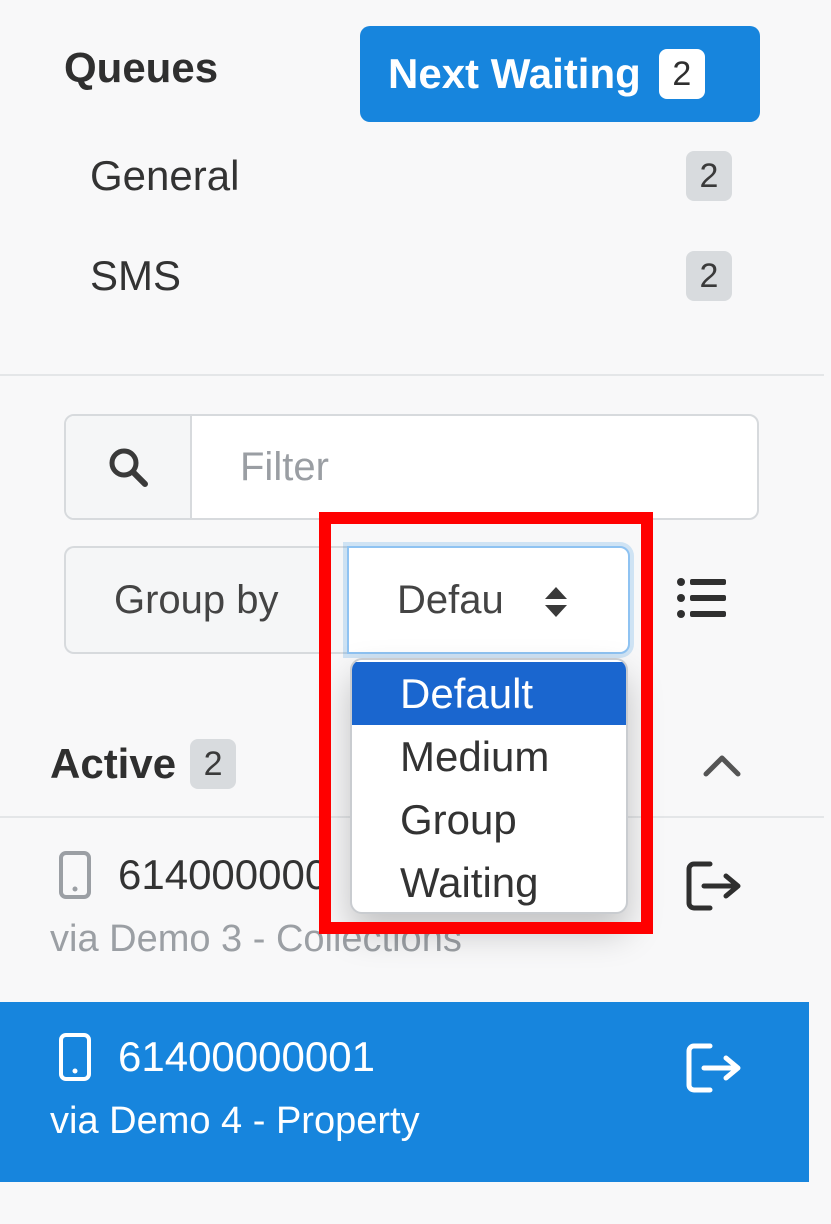 This screenshot has width=831, height=1224. What do you see at coordinates (141, 67) in the screenshot?
I see `queues-title: Queues` at bounding box center [141, 67].